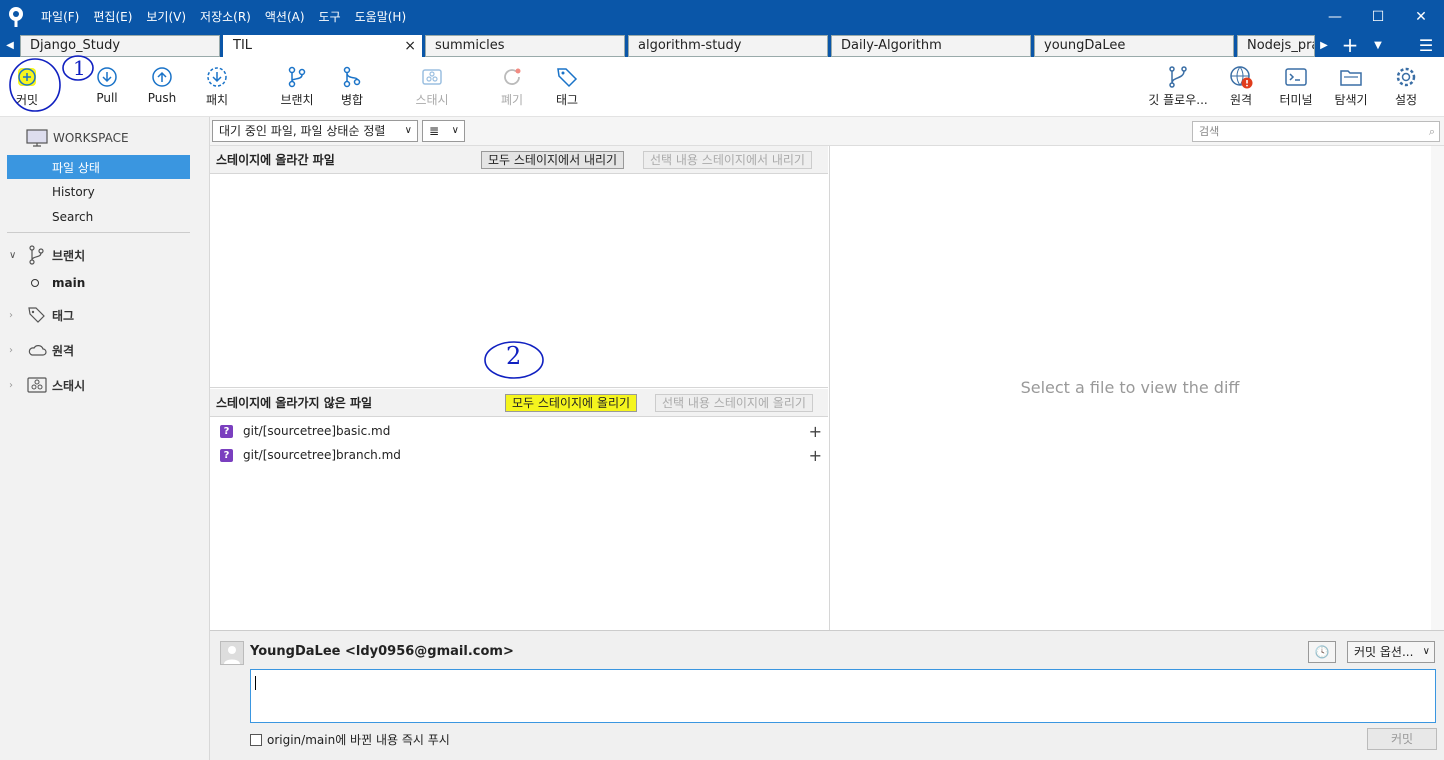 The image size is (1444, 760). I want to click on close-tab-icon: ×, so click(410, 46).